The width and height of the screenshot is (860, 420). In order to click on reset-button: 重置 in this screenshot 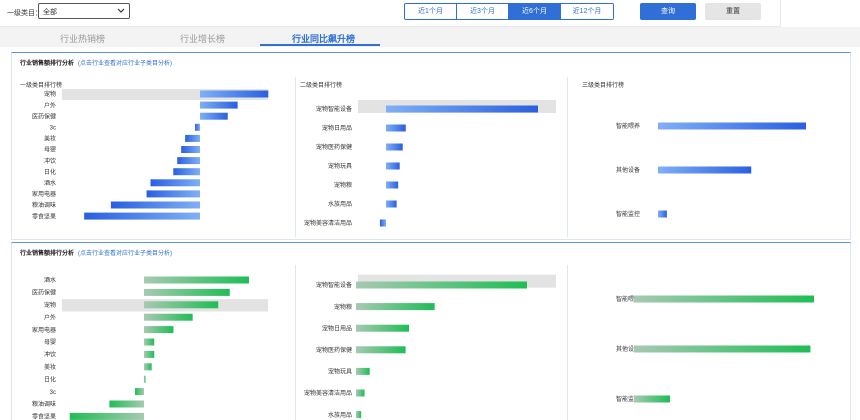, I will do `click(733, 11)`.